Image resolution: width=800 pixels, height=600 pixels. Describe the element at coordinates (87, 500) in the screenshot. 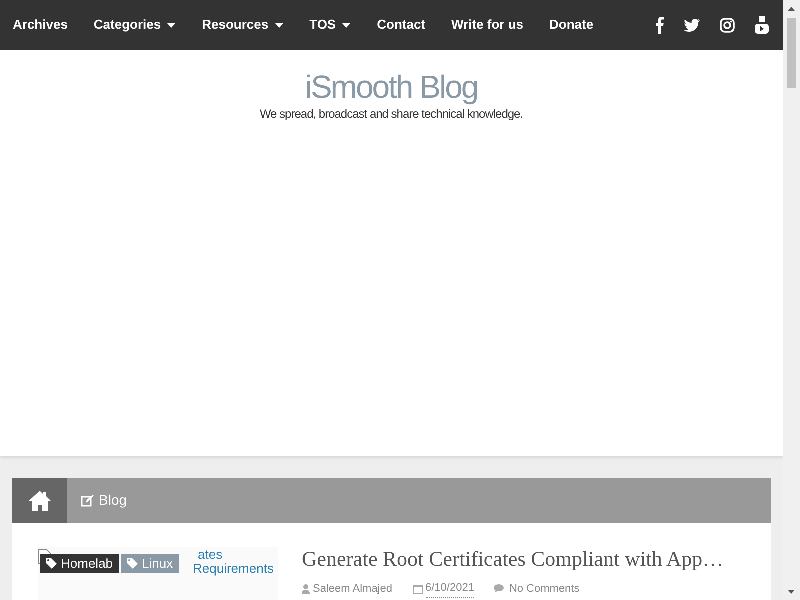

I see `edit-icon` at that location.